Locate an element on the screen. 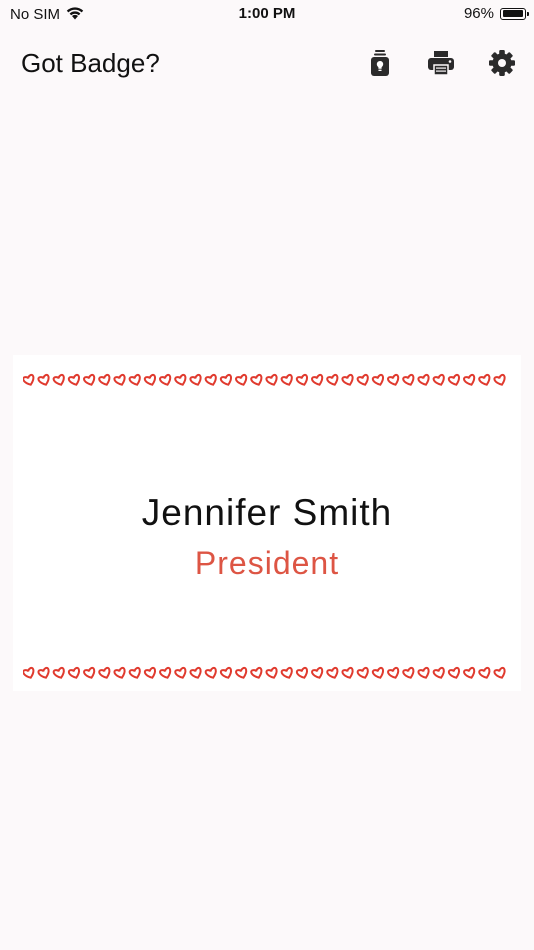 Image resolution: width=534 pixels, height=950 pixels. print-button is located at coordinates (441, 63).